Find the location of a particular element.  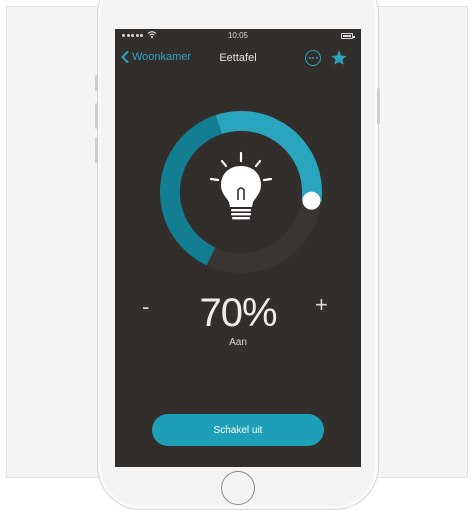

brightness-dial is located at coordinates (241, 192).